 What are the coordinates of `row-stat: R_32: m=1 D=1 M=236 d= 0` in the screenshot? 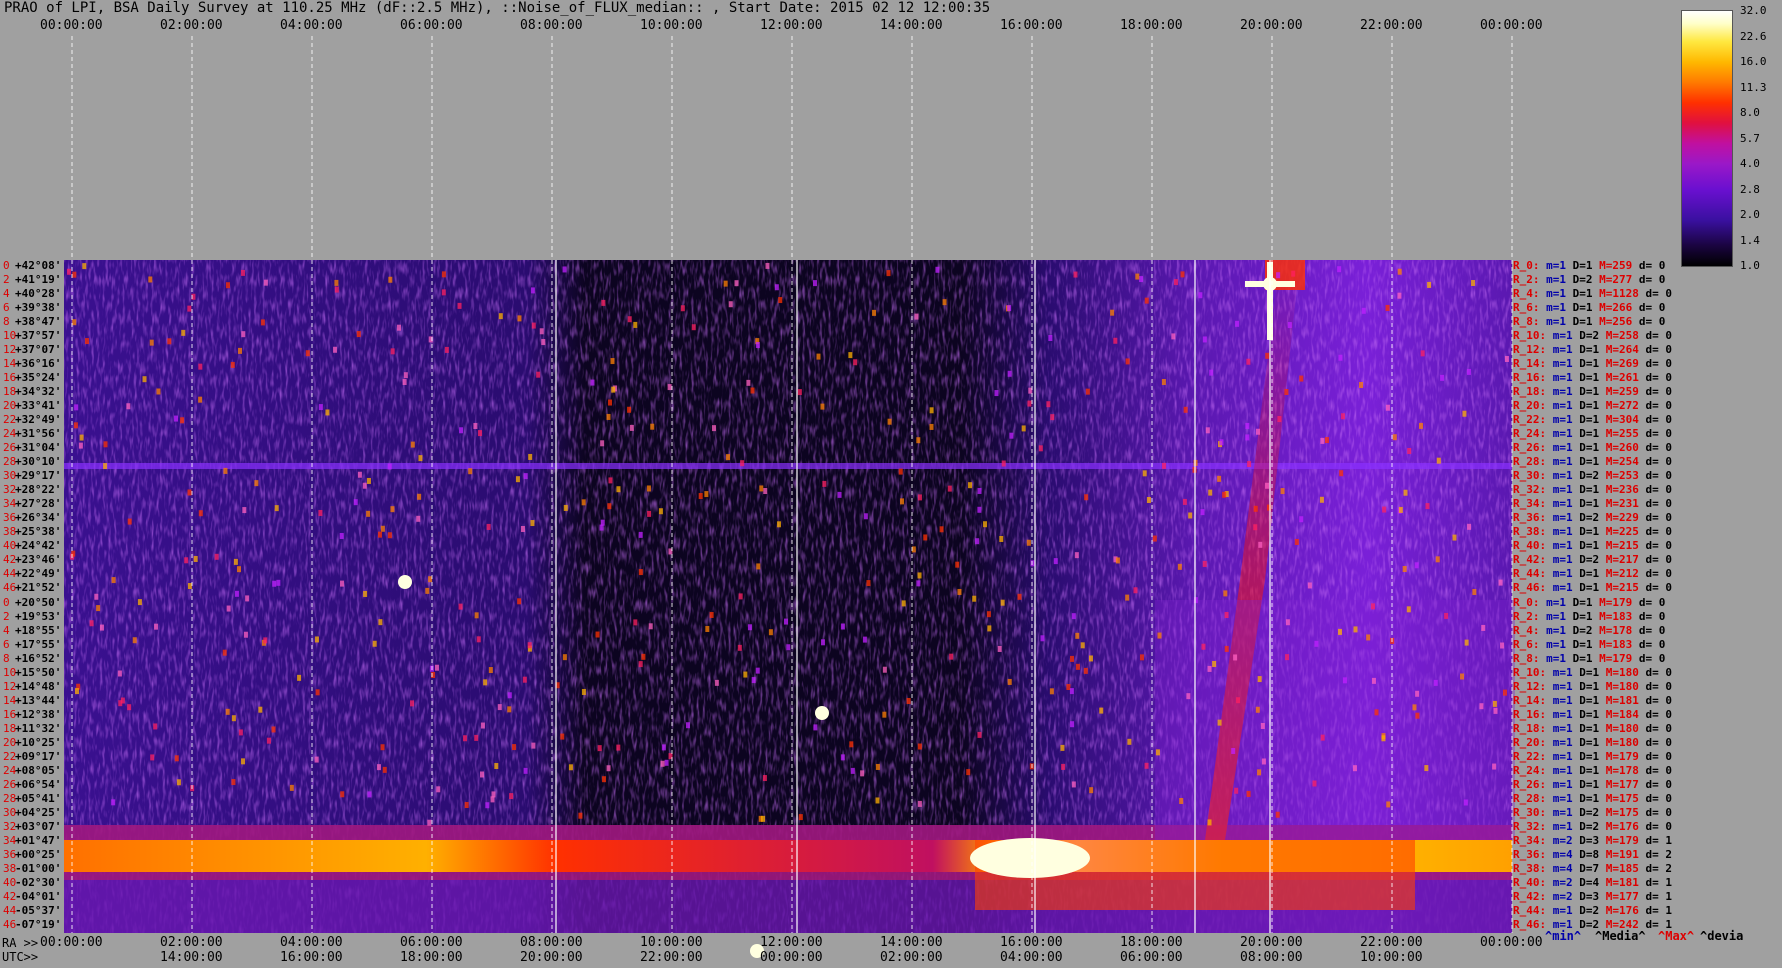 It's located at (1592, 489).